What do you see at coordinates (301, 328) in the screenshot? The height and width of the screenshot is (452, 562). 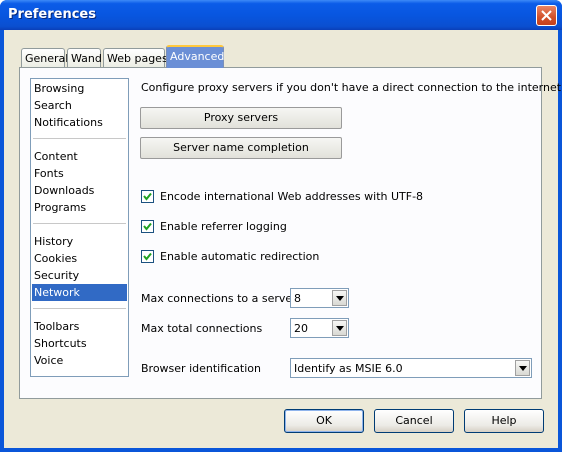 I see `max-total-connections-value: 20` at bounding box center [301, 328].